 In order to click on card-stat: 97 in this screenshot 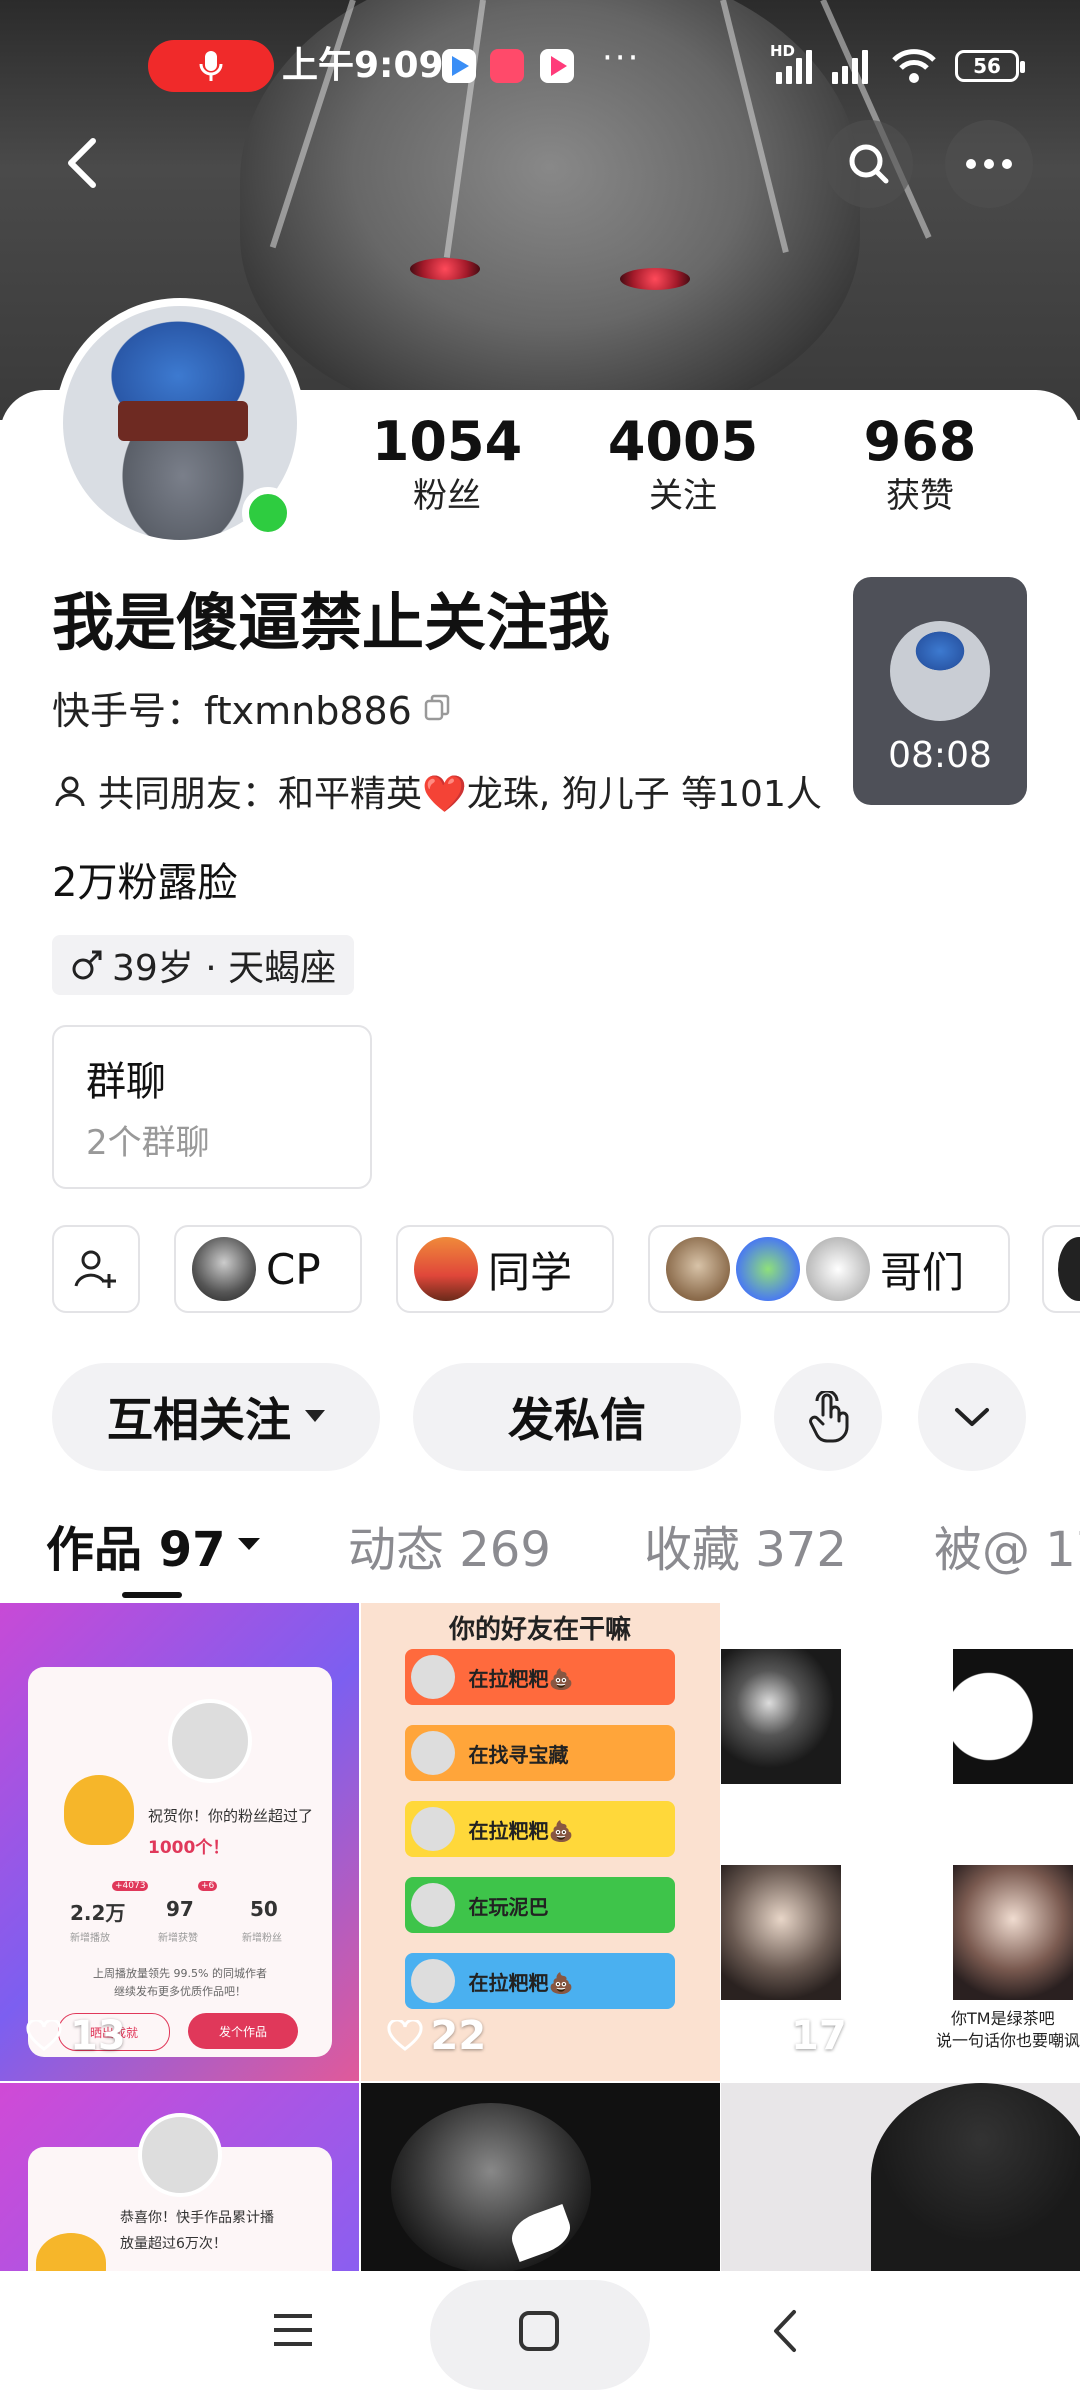, I will do `click(180, 1909)`.